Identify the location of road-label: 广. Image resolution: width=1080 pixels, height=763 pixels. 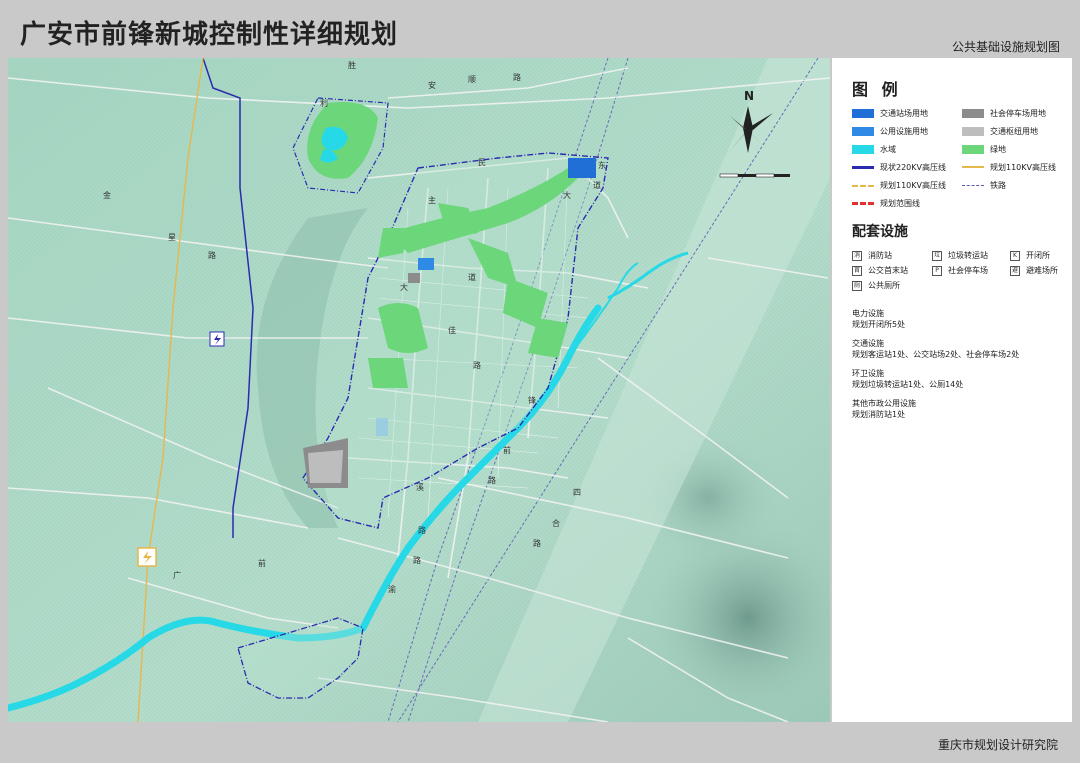
(177, 575).